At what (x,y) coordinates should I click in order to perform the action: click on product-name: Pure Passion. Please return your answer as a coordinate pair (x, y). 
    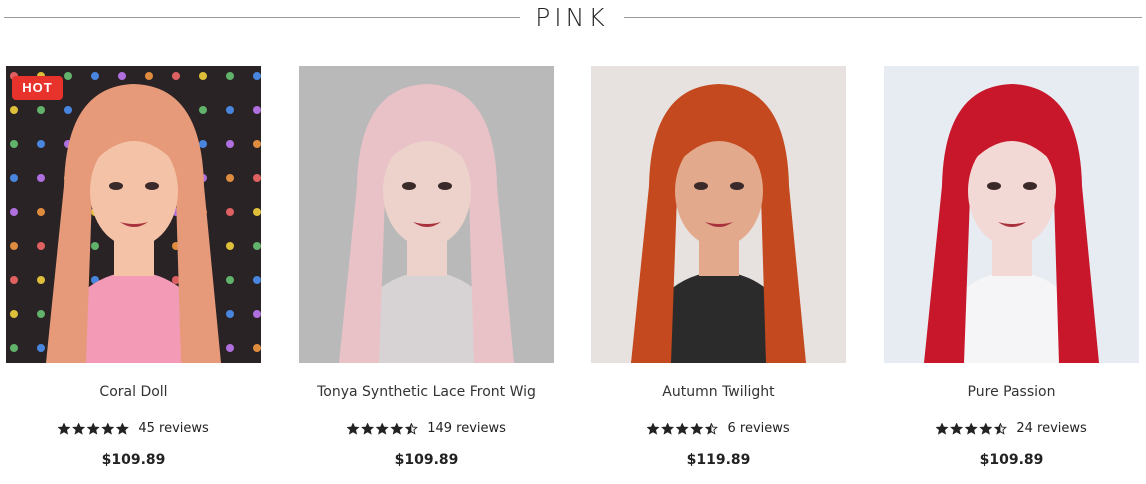
    Looking at the image, I should click on (1005, 392).